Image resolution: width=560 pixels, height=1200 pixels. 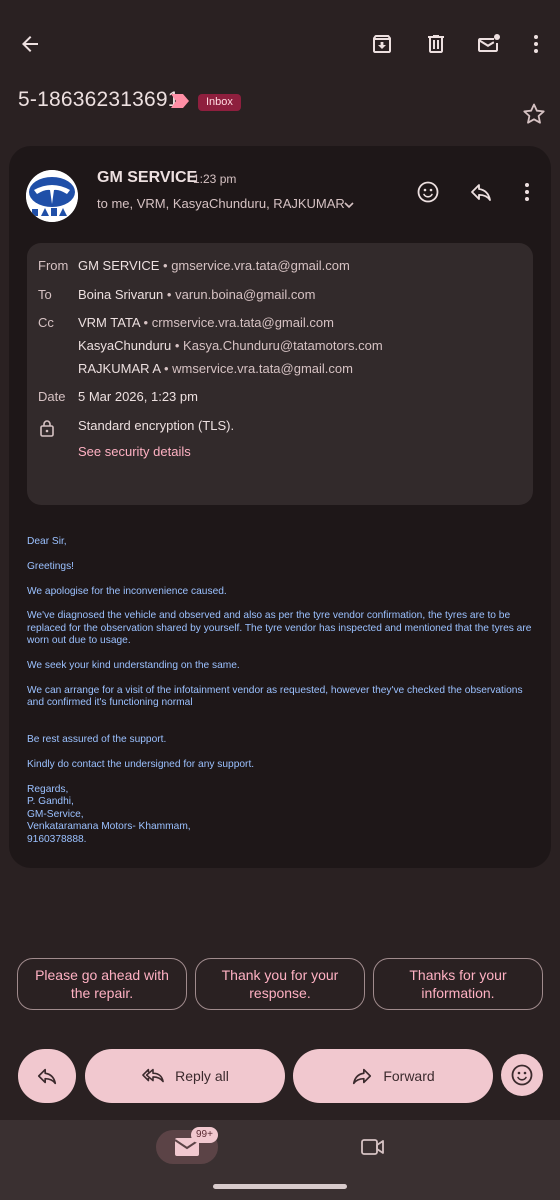 I want to click on cc-email: wmservice.vra.tata@gmail.com, so click(x=262, y=368).